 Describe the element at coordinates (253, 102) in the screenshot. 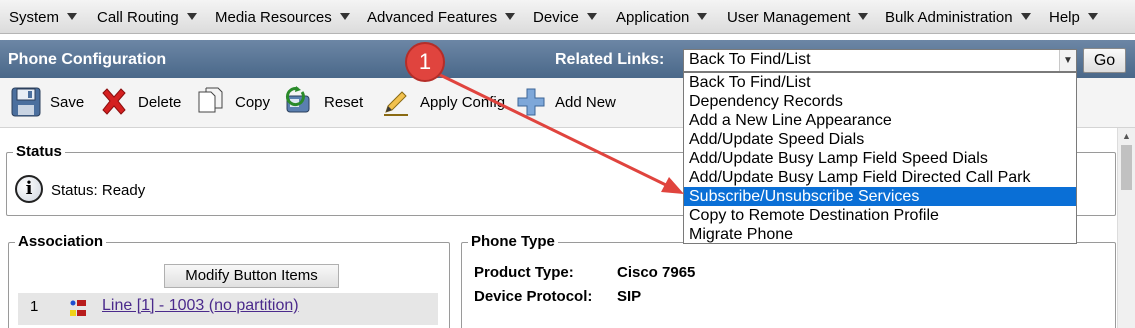

I see `copy-label: Copy` at that location.